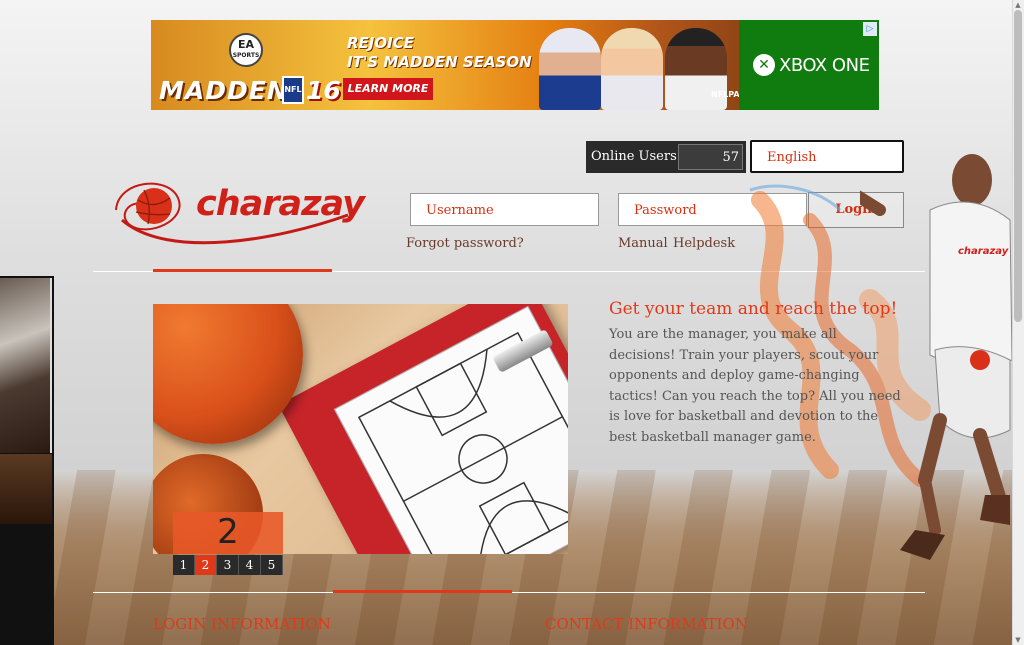 The image size is (1024, 645). Describe the element at coordinates (272, 565) in the screenshot. I see `slide-page-5: 5` at that location.